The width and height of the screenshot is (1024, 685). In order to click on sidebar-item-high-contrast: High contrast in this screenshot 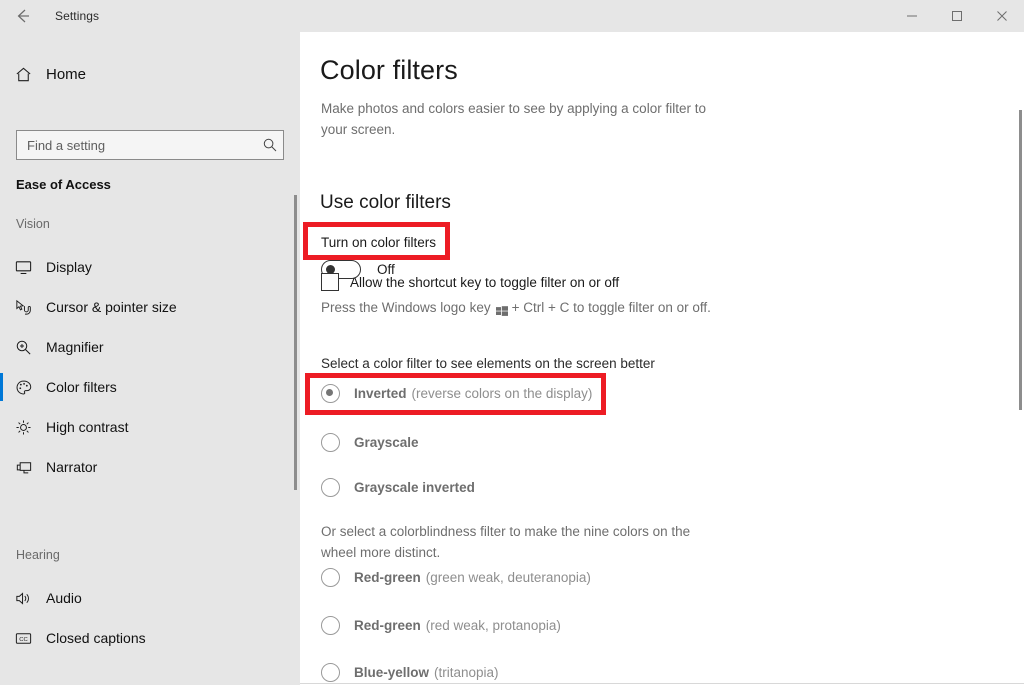, I will do `click(142, 427)`.